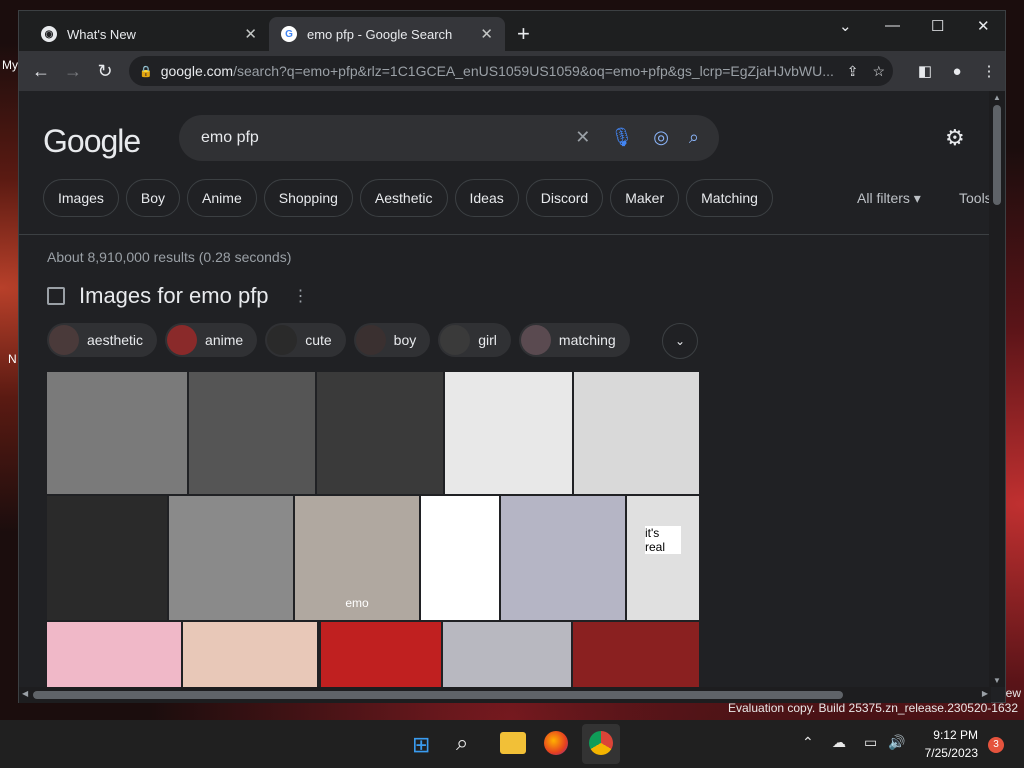 The width and height of the screenshot is (1024, 768). I want to click on related-search-pill: matching, so click(574, 340).